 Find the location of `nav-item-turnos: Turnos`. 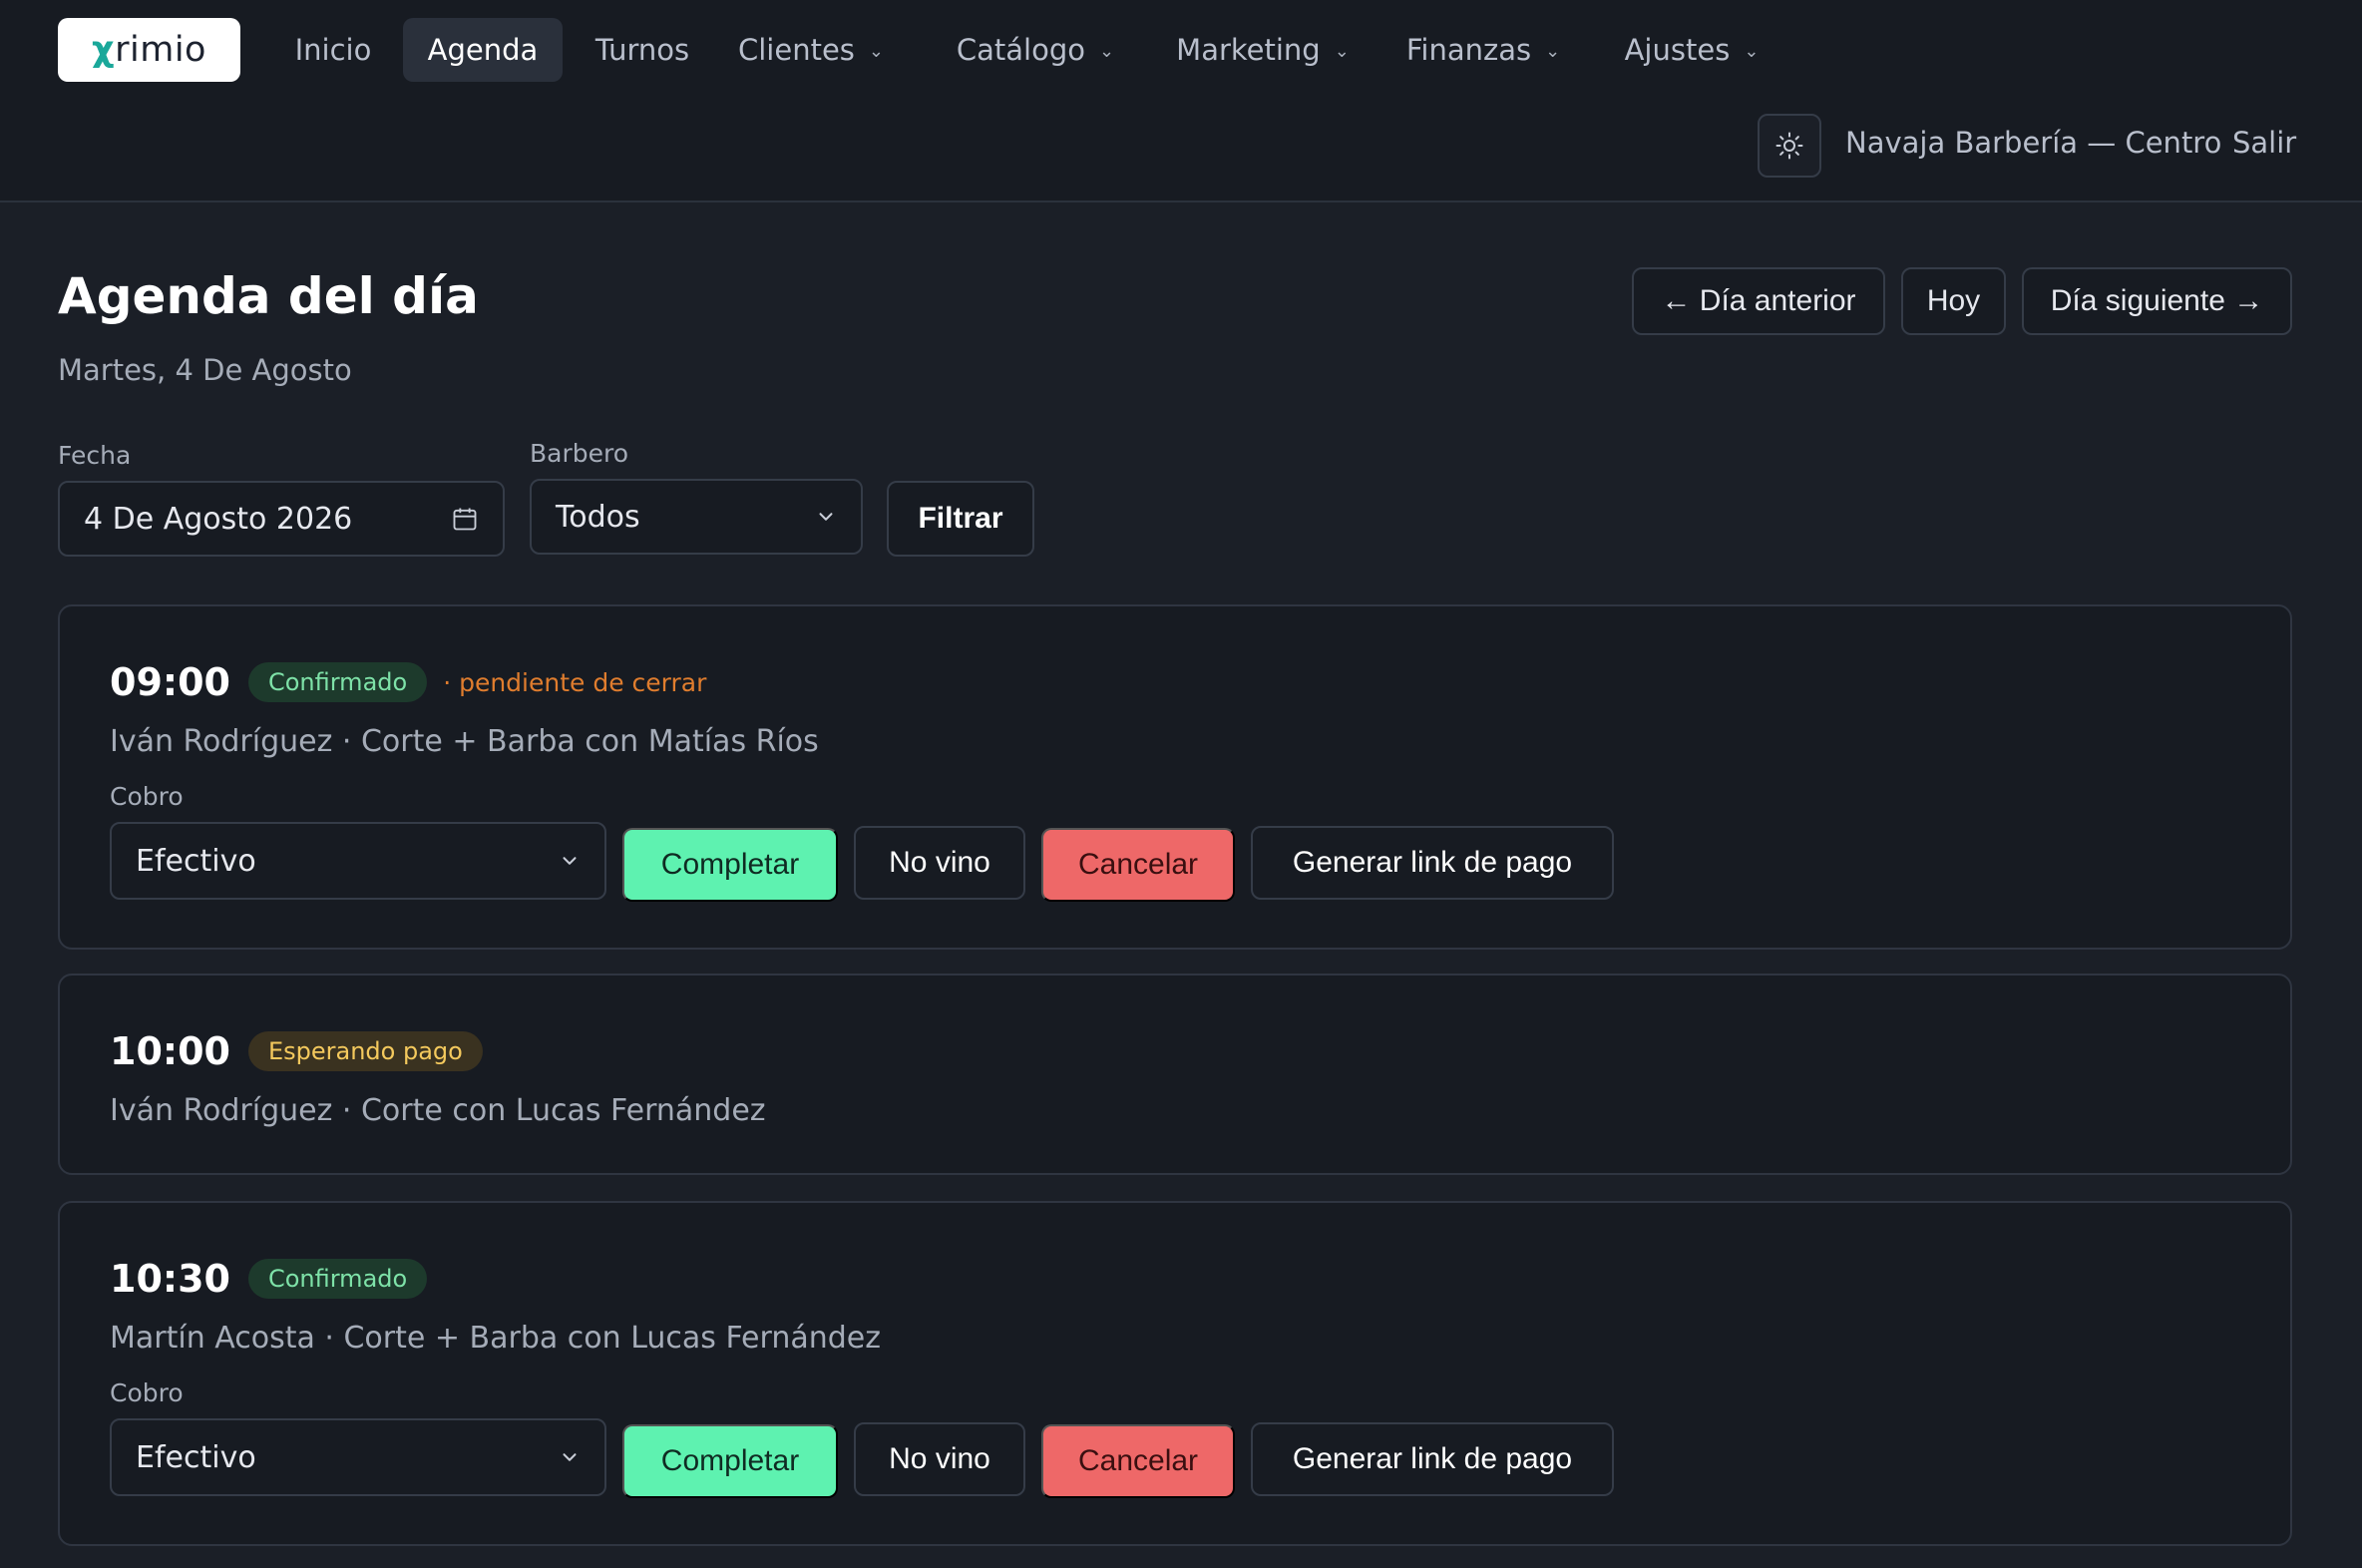

nav-item-turnos: Turnos is located at coordinates (642, 50).